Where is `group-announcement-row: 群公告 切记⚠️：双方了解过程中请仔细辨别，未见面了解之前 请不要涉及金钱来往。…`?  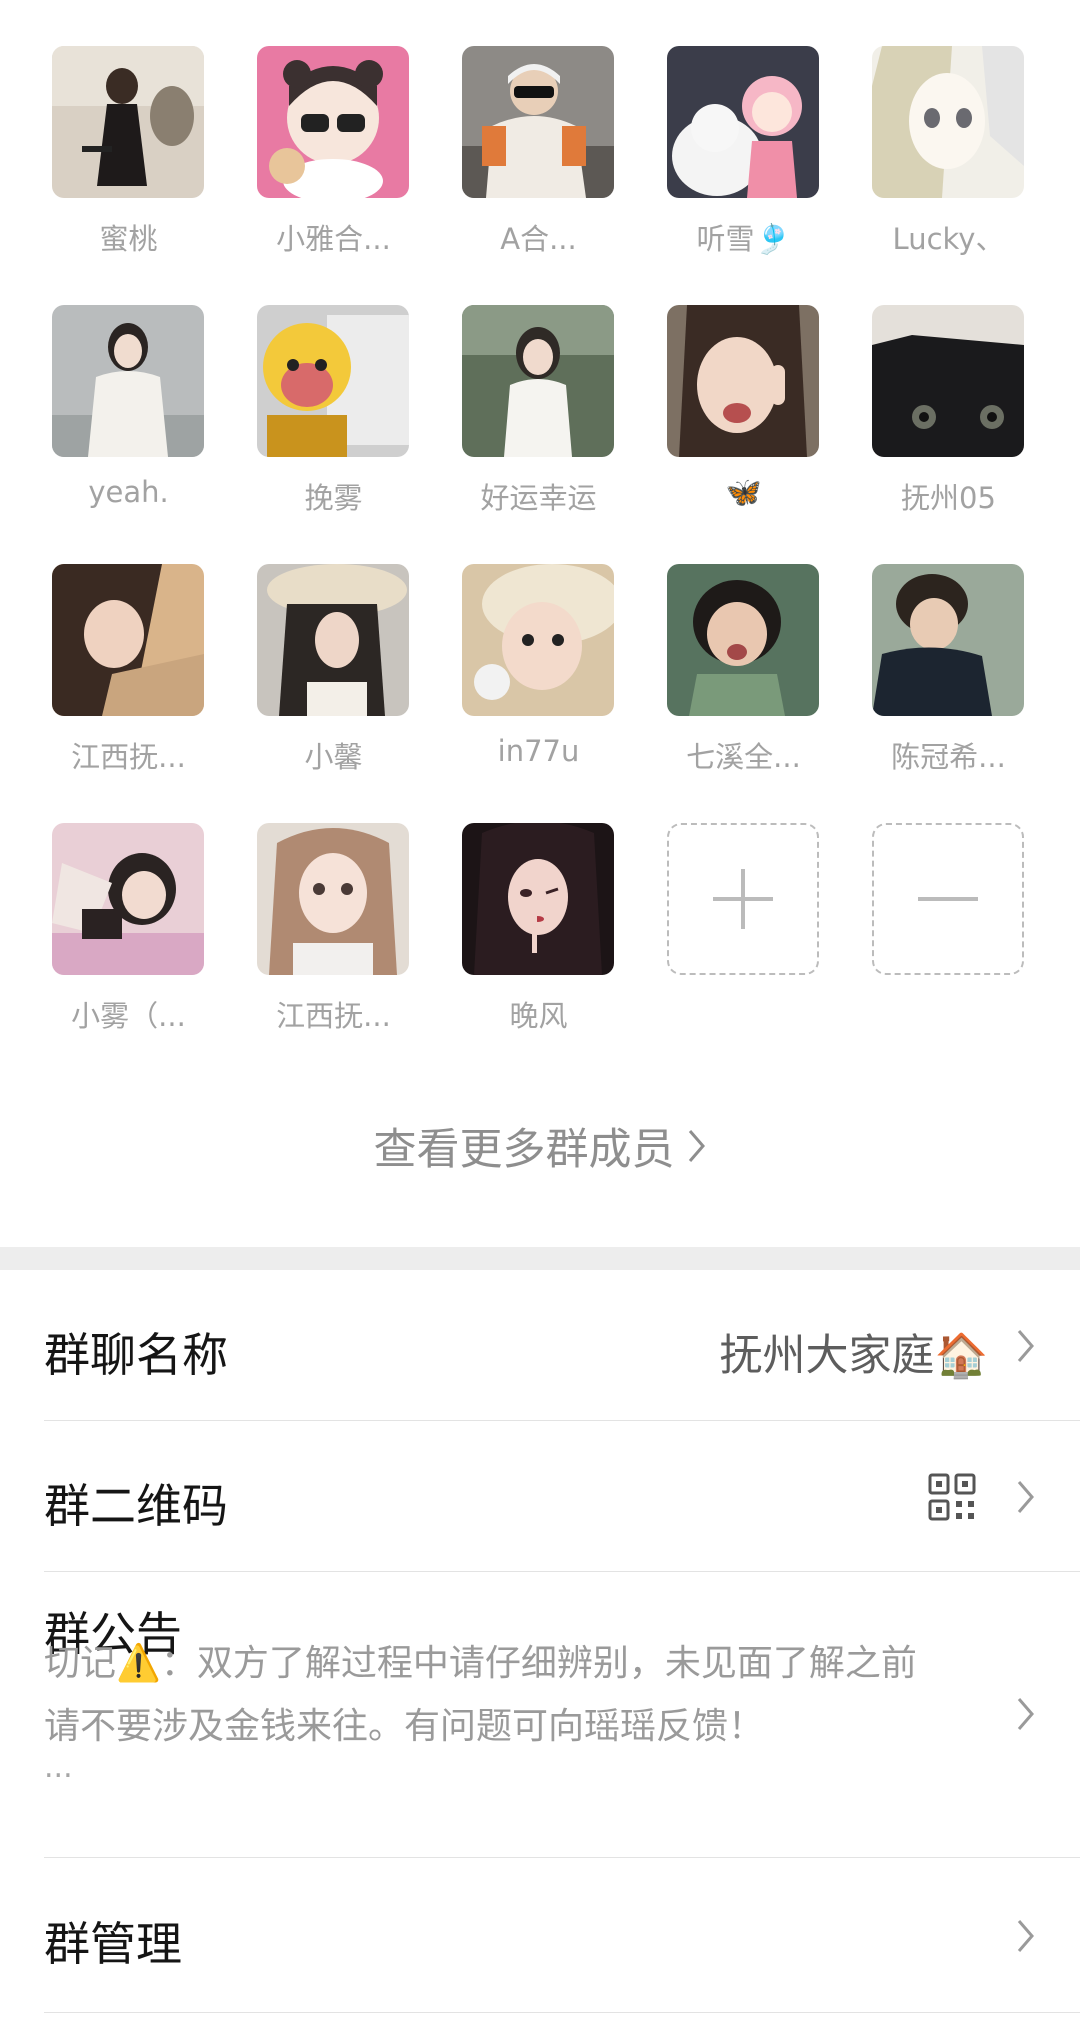 group-announcement-row: 群公告 切记⚠️：双方了解过程中请仔细辨别，未见面了解之前 请不要涉及金钱来往。… is located at coordinates (562, 1714).